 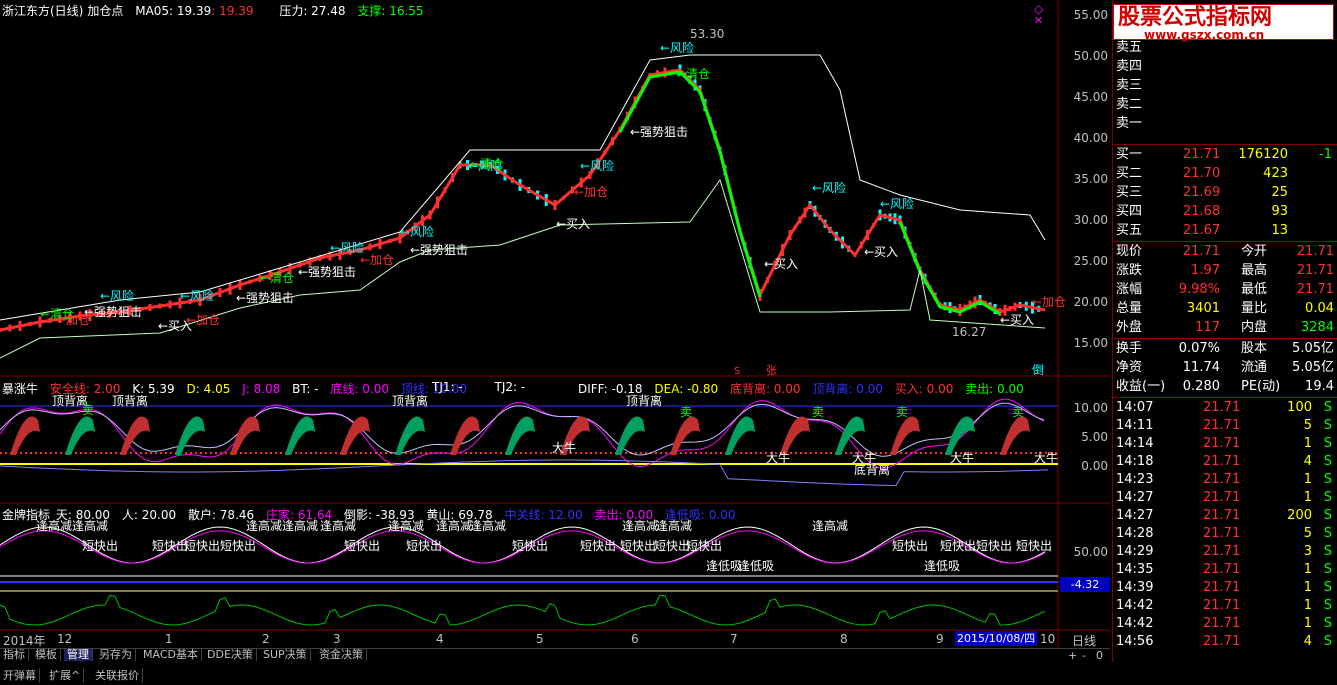 What do you see at coordinates (440, 639) in the screenshot?
I see `date-tick: 4` at bounding box center [440, 639].